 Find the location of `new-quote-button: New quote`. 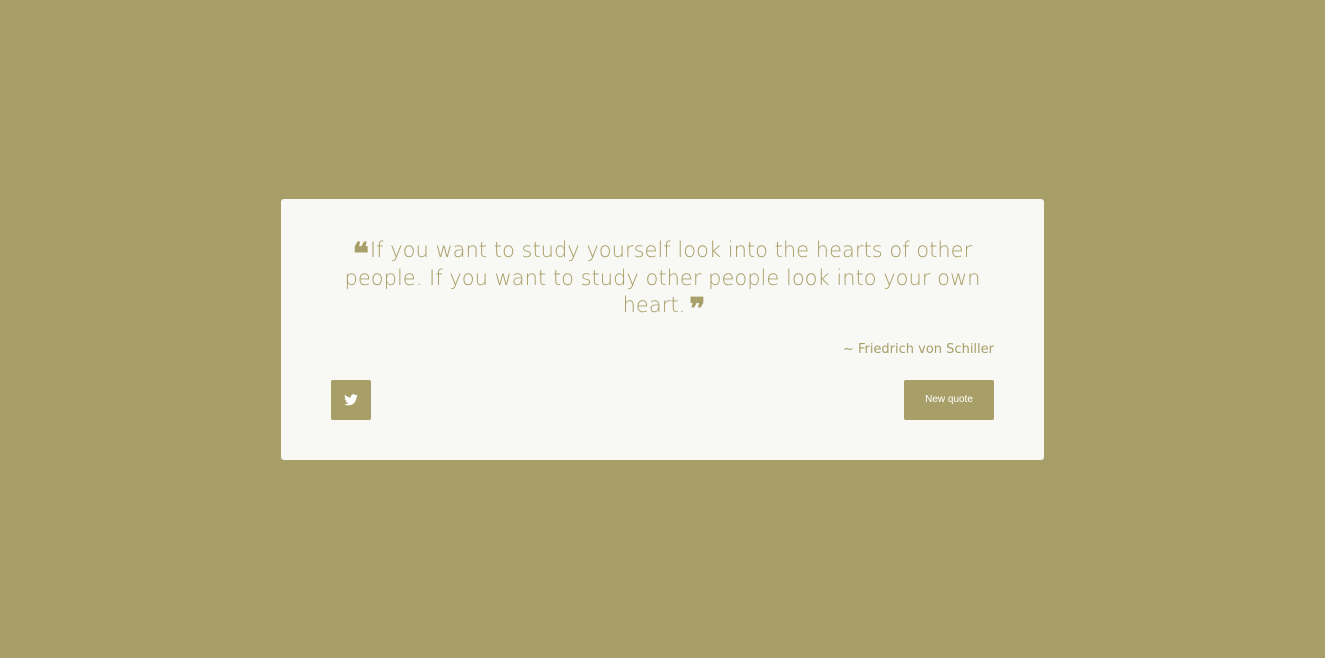

new-quote-button: New quote is located at coordinates (949, 400).